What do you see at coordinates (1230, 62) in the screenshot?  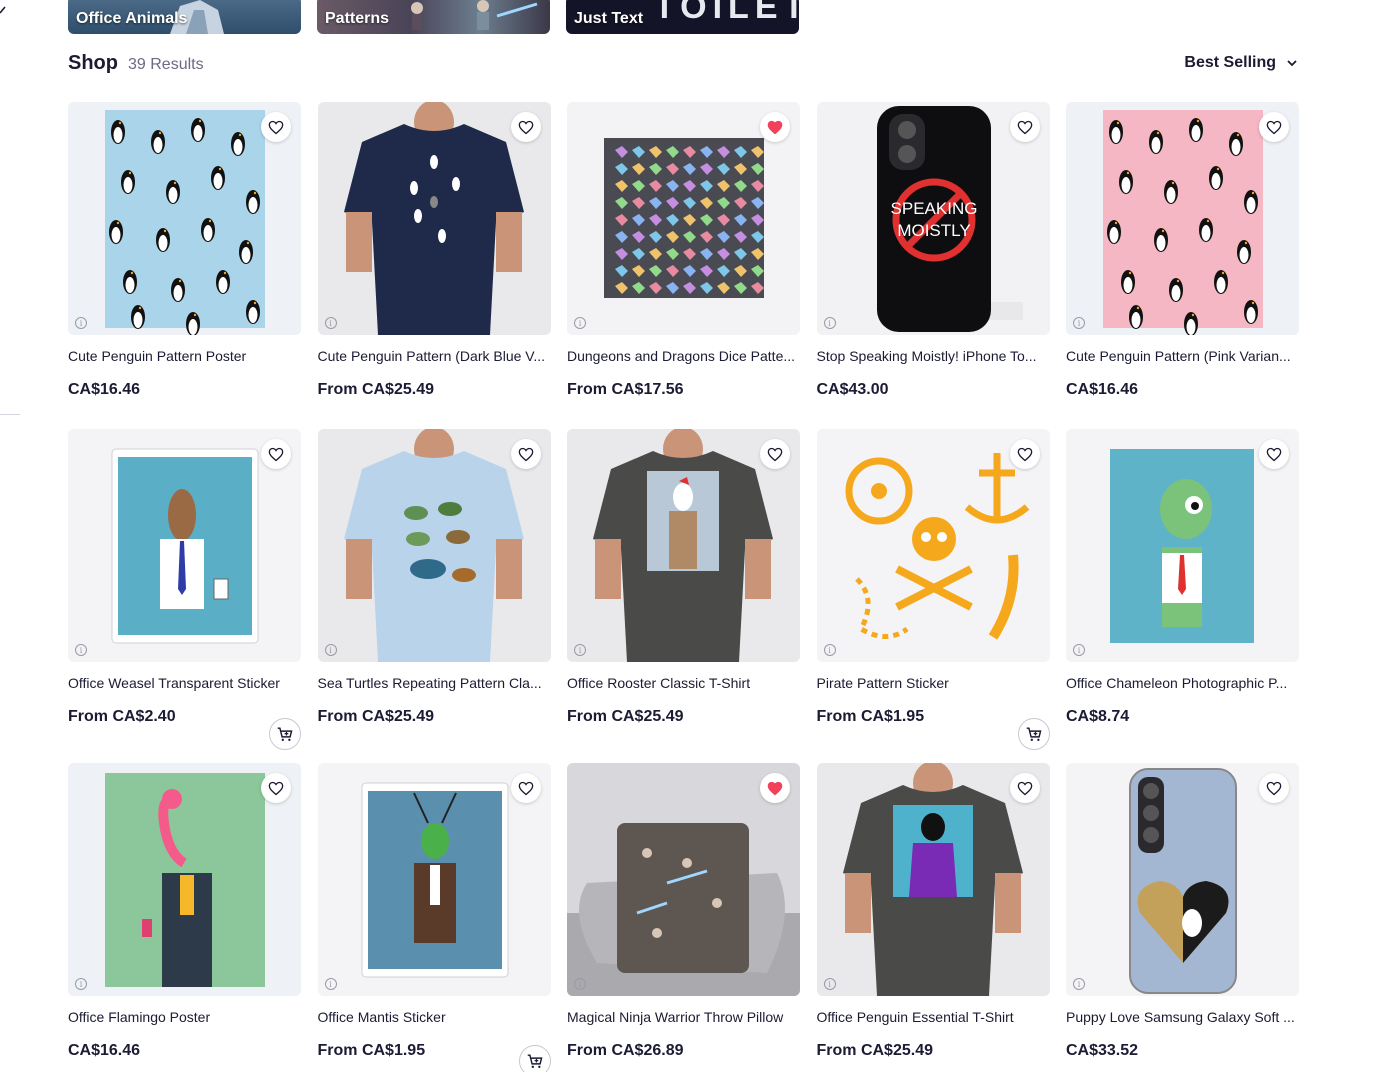 I see `sort-label: Best Selling` at bounding box center [1230, 62].